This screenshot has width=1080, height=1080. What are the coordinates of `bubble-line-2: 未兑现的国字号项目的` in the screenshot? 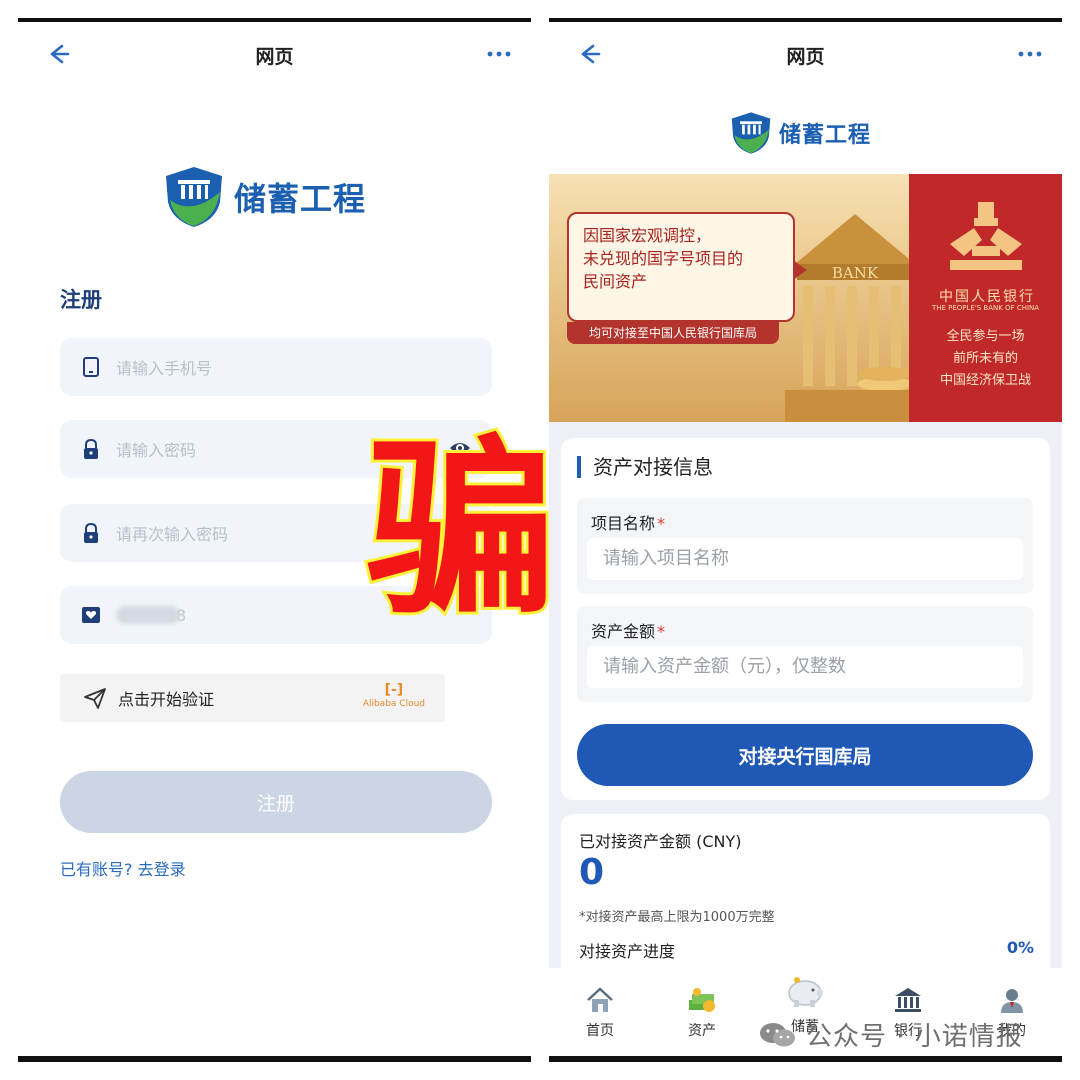 It's located at (663, 258).